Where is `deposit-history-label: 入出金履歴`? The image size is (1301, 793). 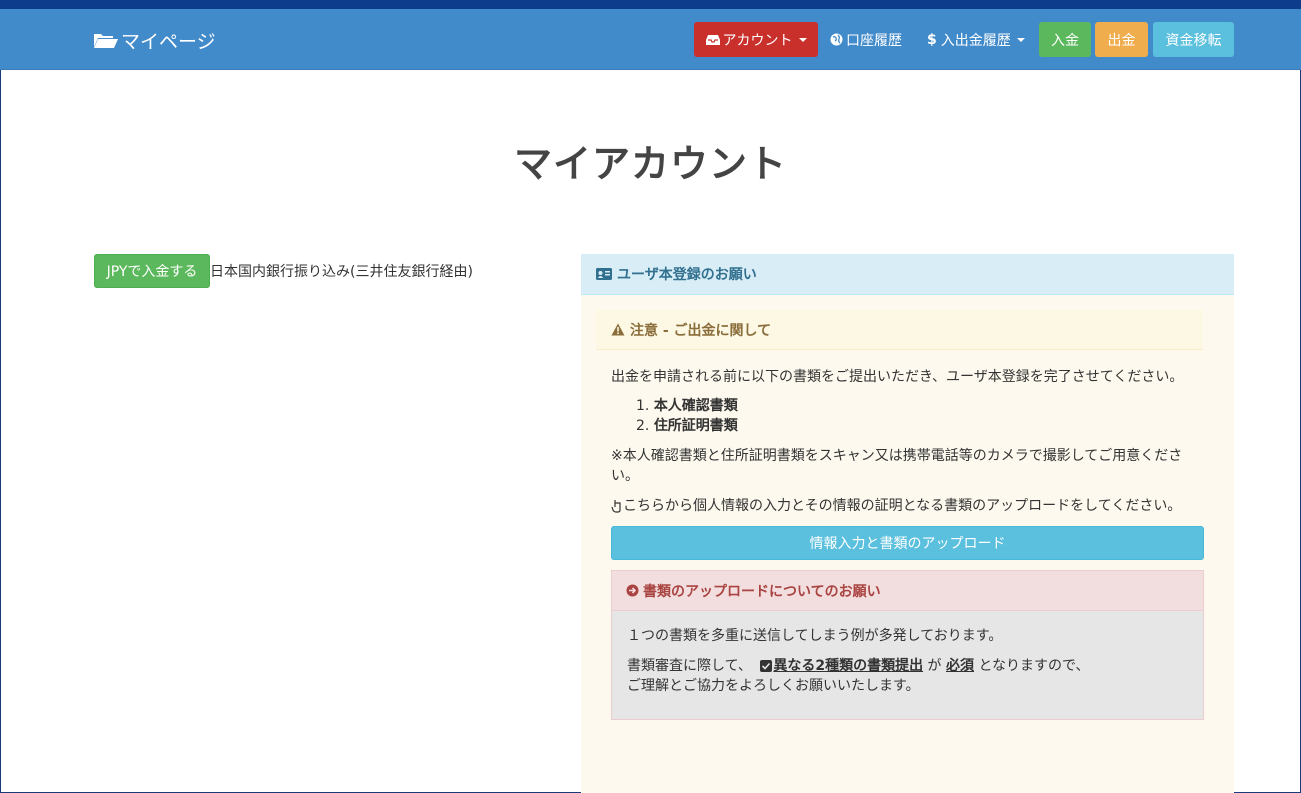
deposit-history-label: 入出金履歴 is located at coordinates (975, 40).